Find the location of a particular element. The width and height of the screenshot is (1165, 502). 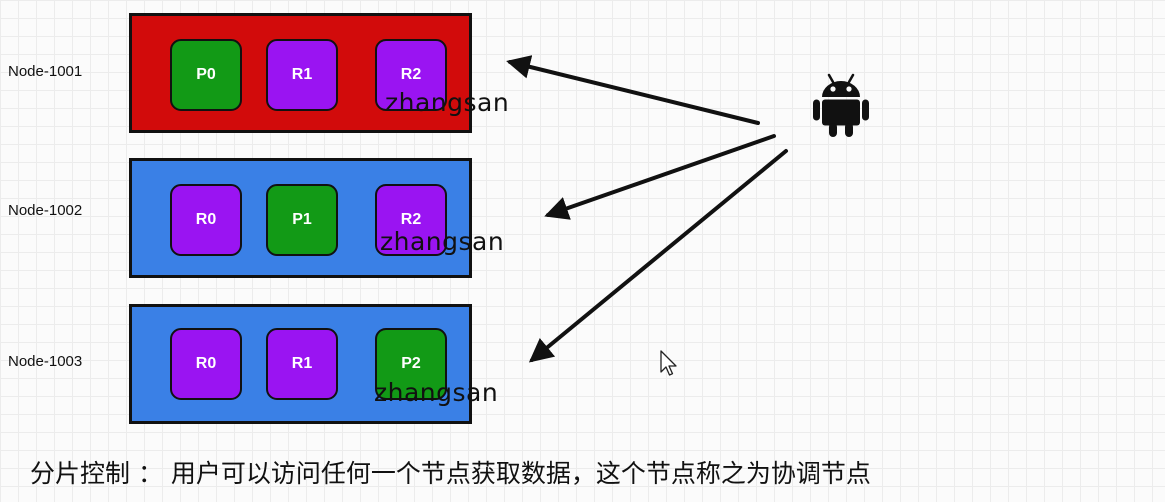

mouse-pointer-icon is located at coordinates (668, 363).